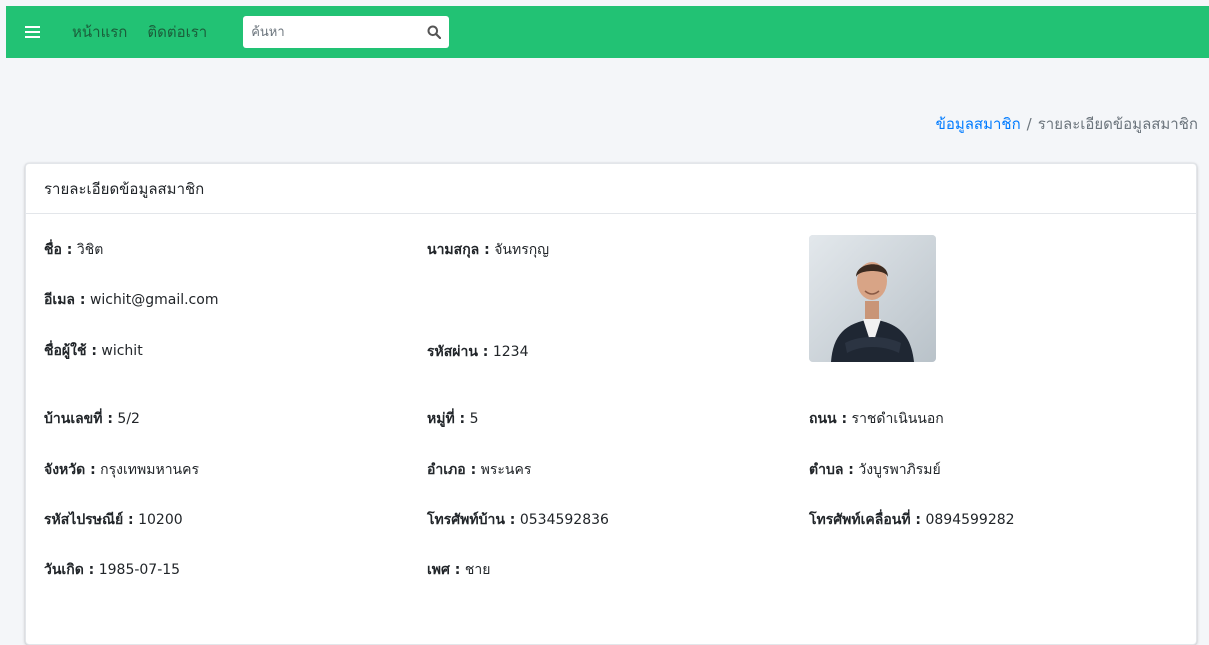  I want to click on search-box, so click(346, 32).